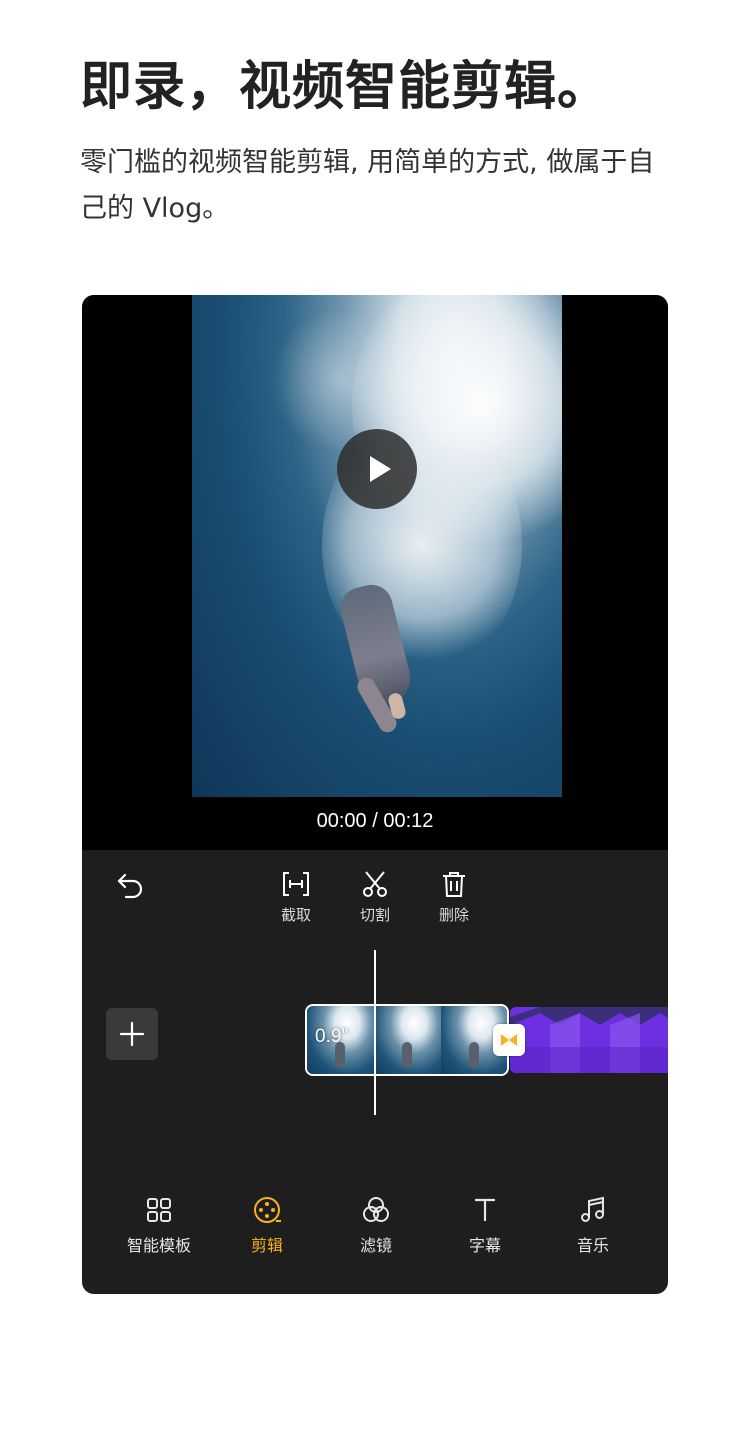 The height and width of the screenshot is (1456, 750). What do you see at coordinates (267, 1210) in the screenshot?
I see `film-reel-icon` at bounding box center [267, 1210].